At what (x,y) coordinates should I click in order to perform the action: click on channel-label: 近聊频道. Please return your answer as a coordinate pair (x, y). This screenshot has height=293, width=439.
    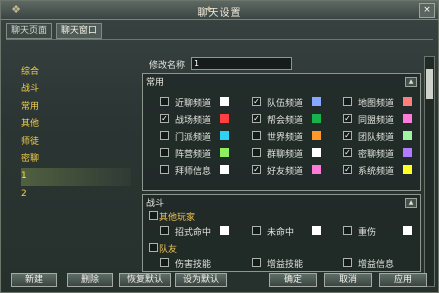
    Looking at the image, I should click on (193, 104).